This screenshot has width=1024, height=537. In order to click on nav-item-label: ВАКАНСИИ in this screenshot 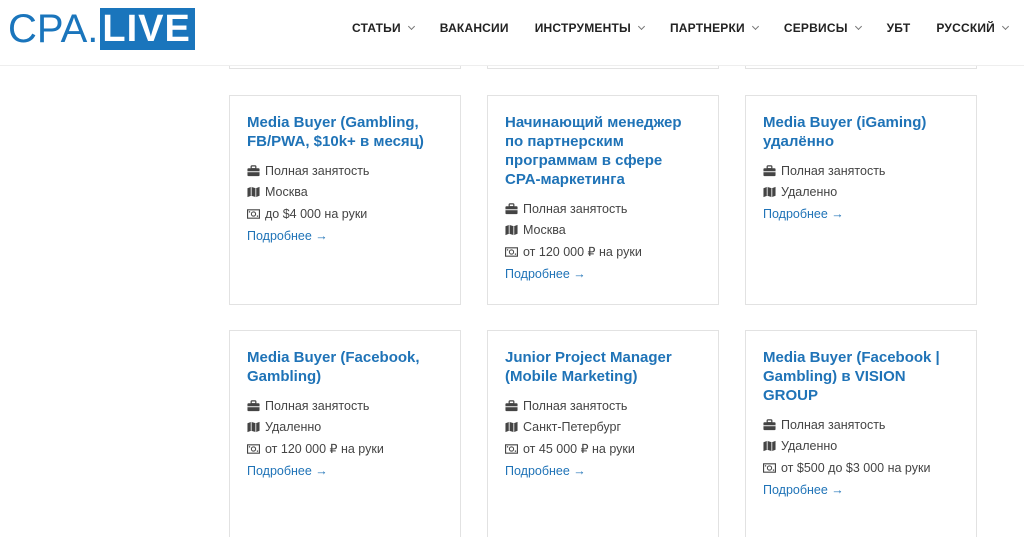, I will do `click(474, 28)`.